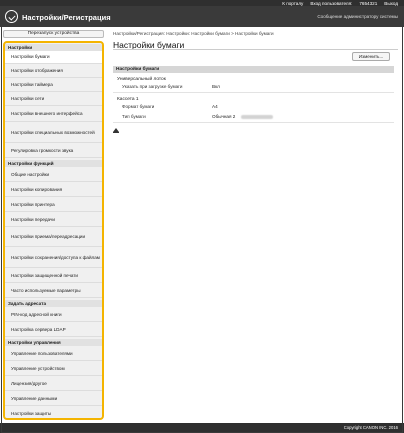 The height and width of the screenshot is (433, 404). What do you see at coordinates (53, 399) in the screenshot?
I see `sidebar-item-data-management: Управление данными` at bounding box center [53, 399].